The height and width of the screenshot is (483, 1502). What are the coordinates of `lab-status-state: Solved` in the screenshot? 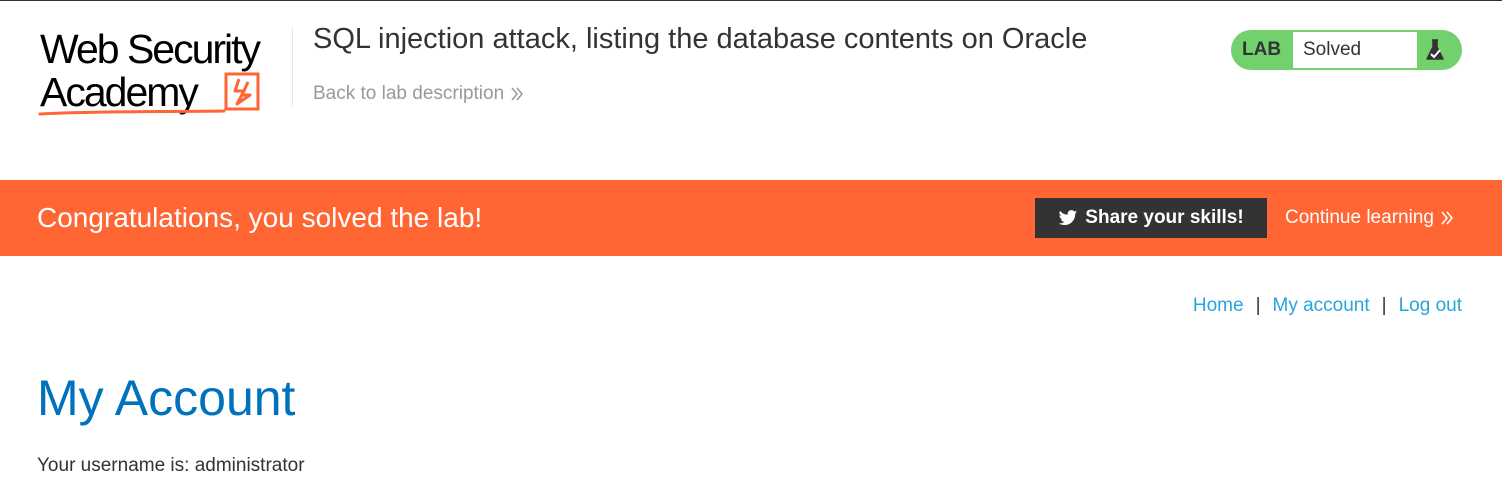 It's located at (1355, 50).